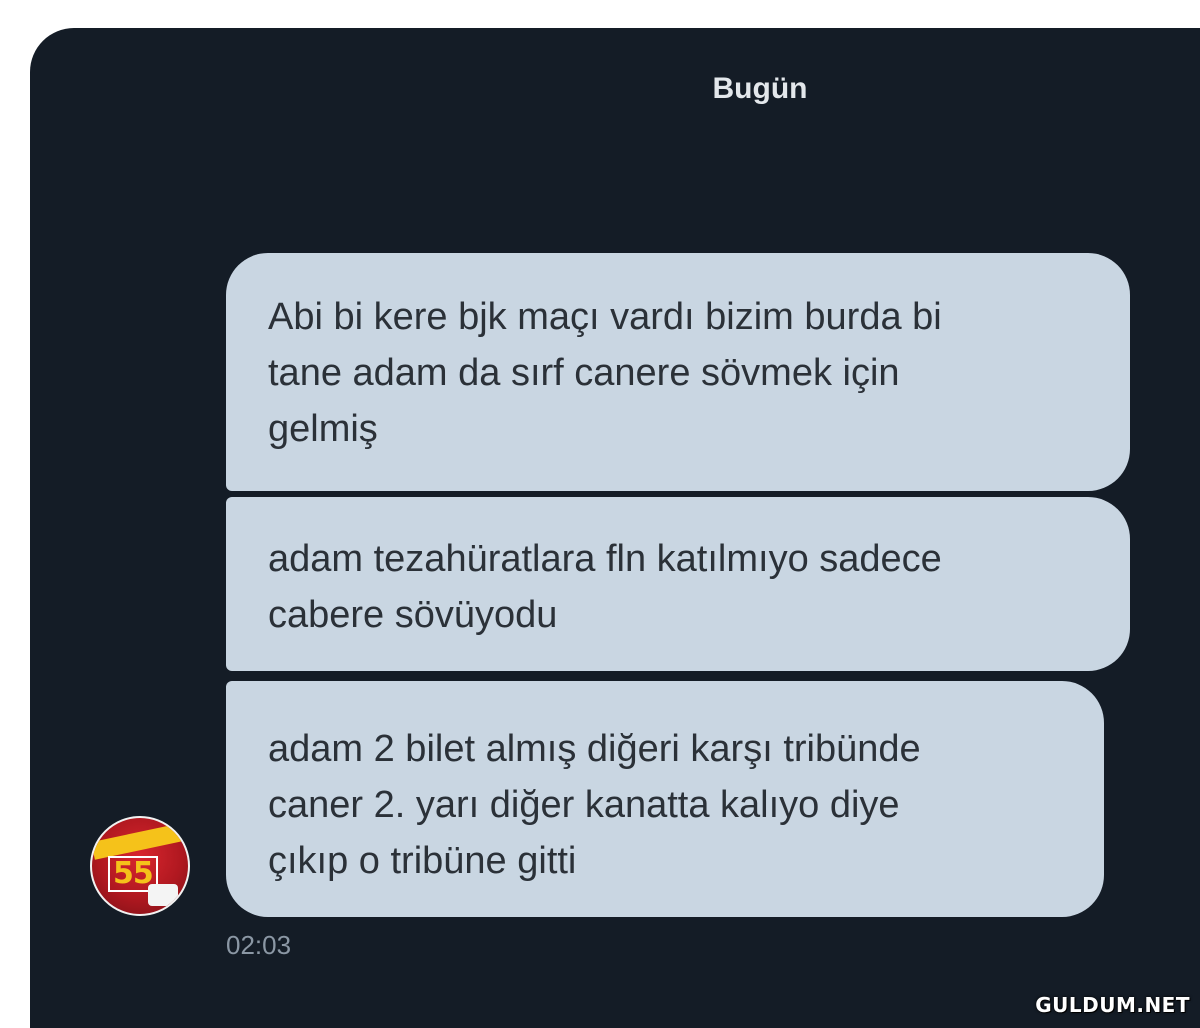  Describe the element at coordinates (1112, 1005) in the screenshot. I see `watermark: GULDUM.NET` at that location.